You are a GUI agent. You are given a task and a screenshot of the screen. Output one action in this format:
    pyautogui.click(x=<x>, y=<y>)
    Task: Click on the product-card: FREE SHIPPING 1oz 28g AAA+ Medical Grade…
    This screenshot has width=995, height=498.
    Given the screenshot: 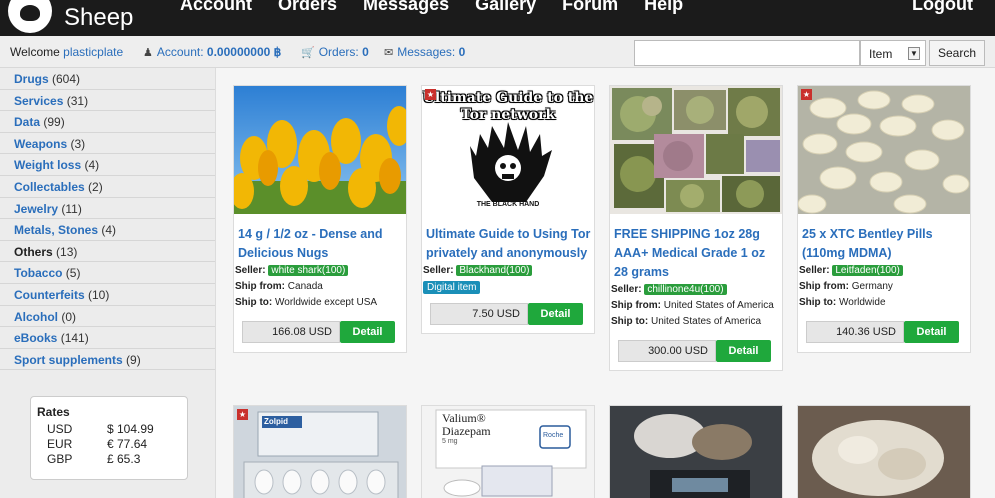 What is the action you would take?
    pyautogui.click(x=696, y=228)
    